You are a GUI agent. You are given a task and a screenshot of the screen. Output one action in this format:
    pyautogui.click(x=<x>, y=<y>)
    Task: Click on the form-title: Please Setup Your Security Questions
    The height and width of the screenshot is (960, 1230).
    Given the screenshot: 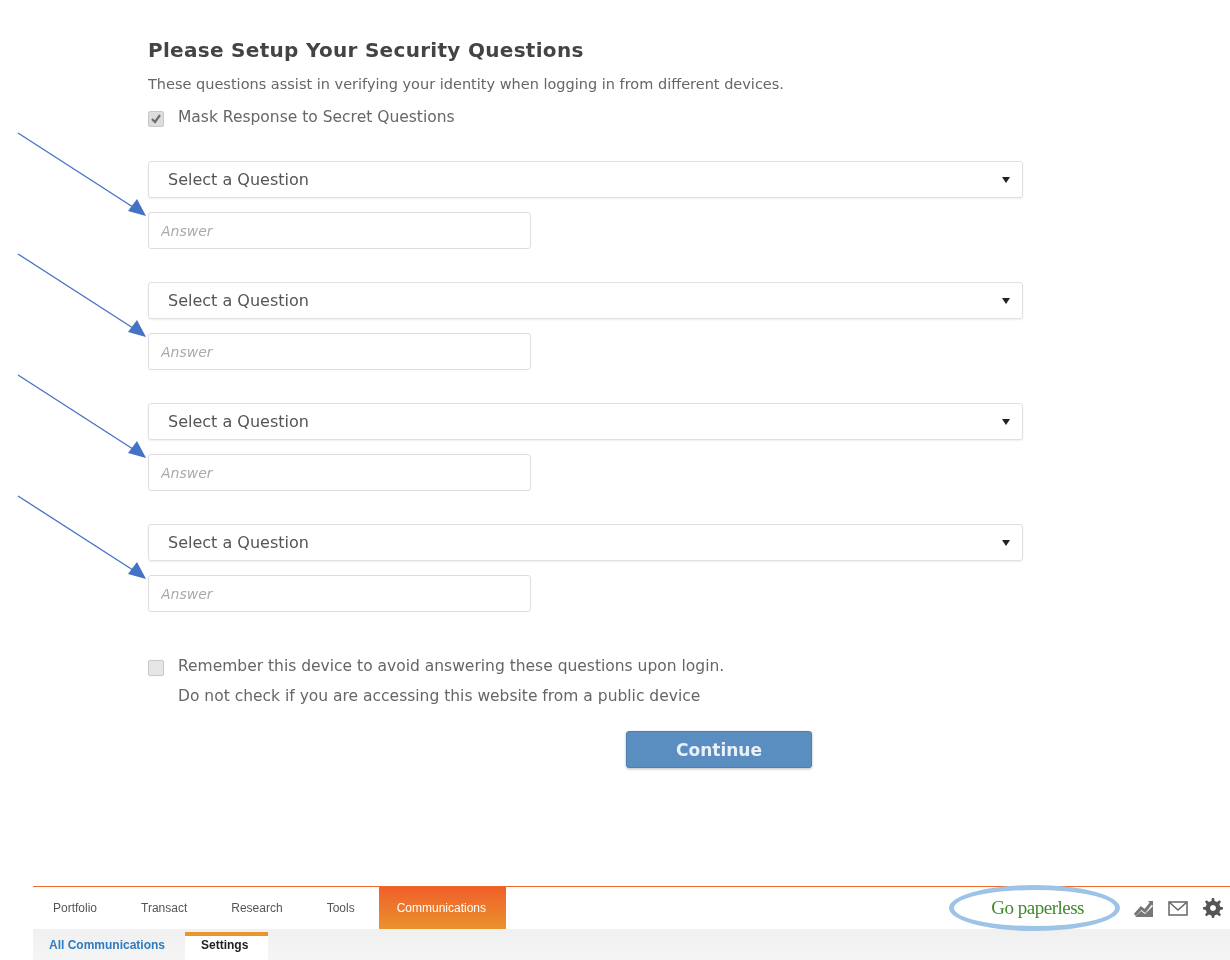 What is the action you would take?
    pyautogui.click(x=366, y=50)
    